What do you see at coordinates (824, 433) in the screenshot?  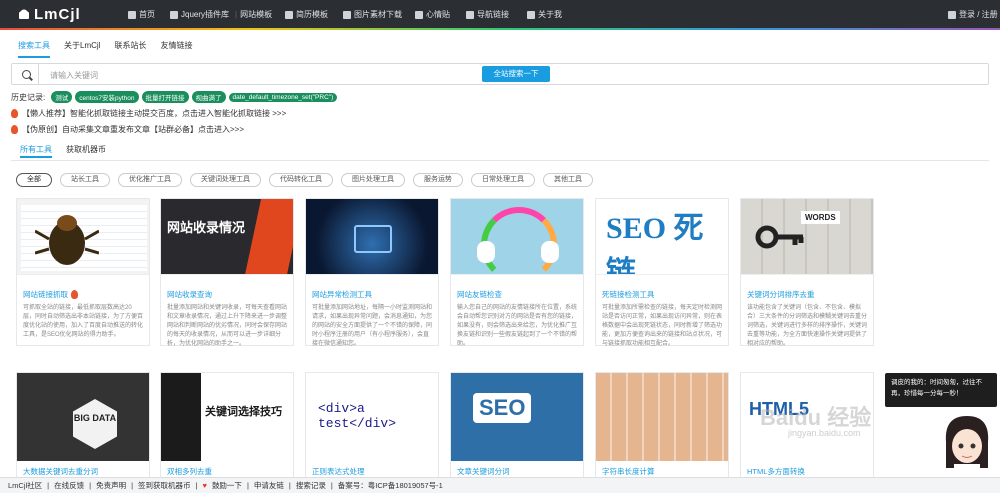 I see `watermark-url: jingyan.baidu.com` at bounding box center [824, 433].